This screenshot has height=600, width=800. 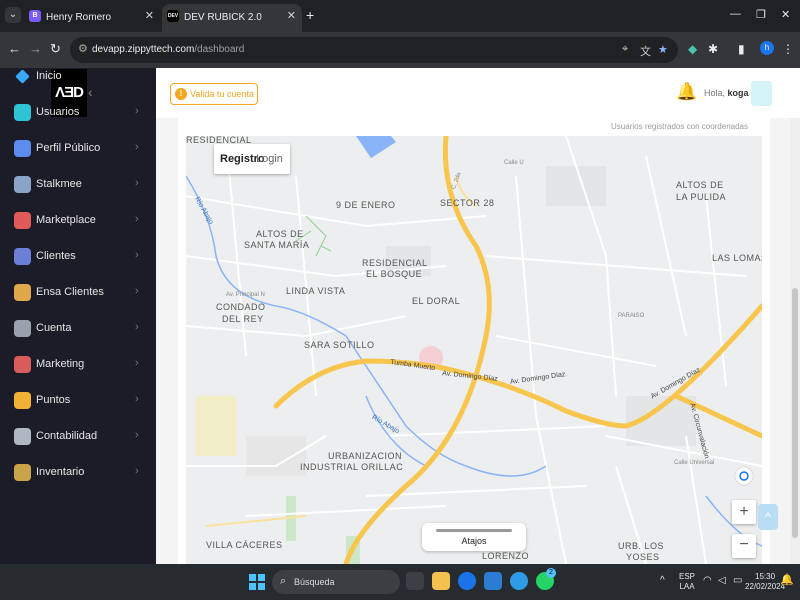 What do you see at coordinates (394, 274) in the screenshot?
I see `neighborhood-label: EL BOSQUE` at bounding box center [394, 274].